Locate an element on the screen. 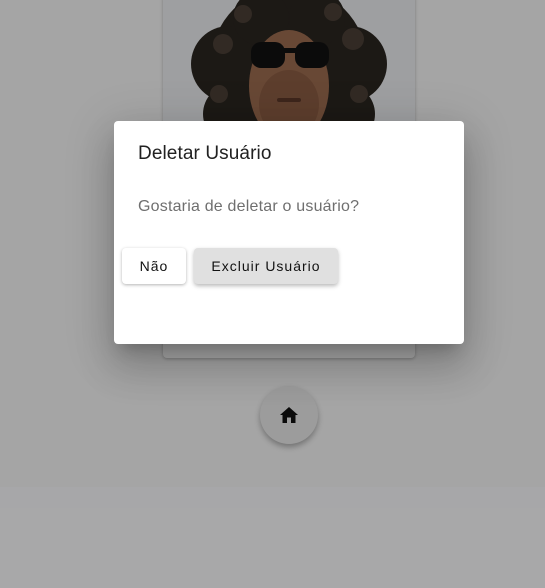 This screenshot has height=588, width=545. dialog-message: Gostaria de deletar o usuário? is located at coordinates (249, 206).